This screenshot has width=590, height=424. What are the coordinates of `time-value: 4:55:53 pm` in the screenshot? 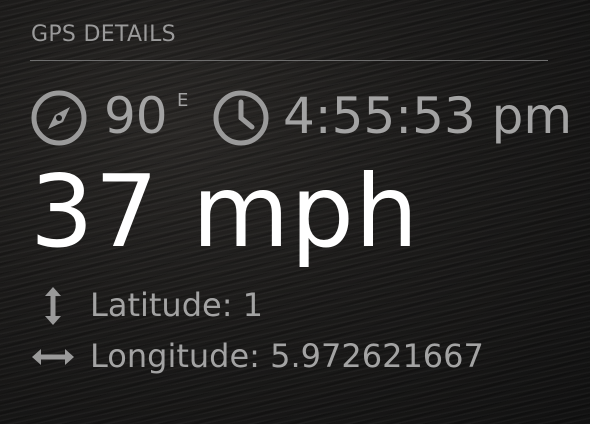 It's located at (428, 116).